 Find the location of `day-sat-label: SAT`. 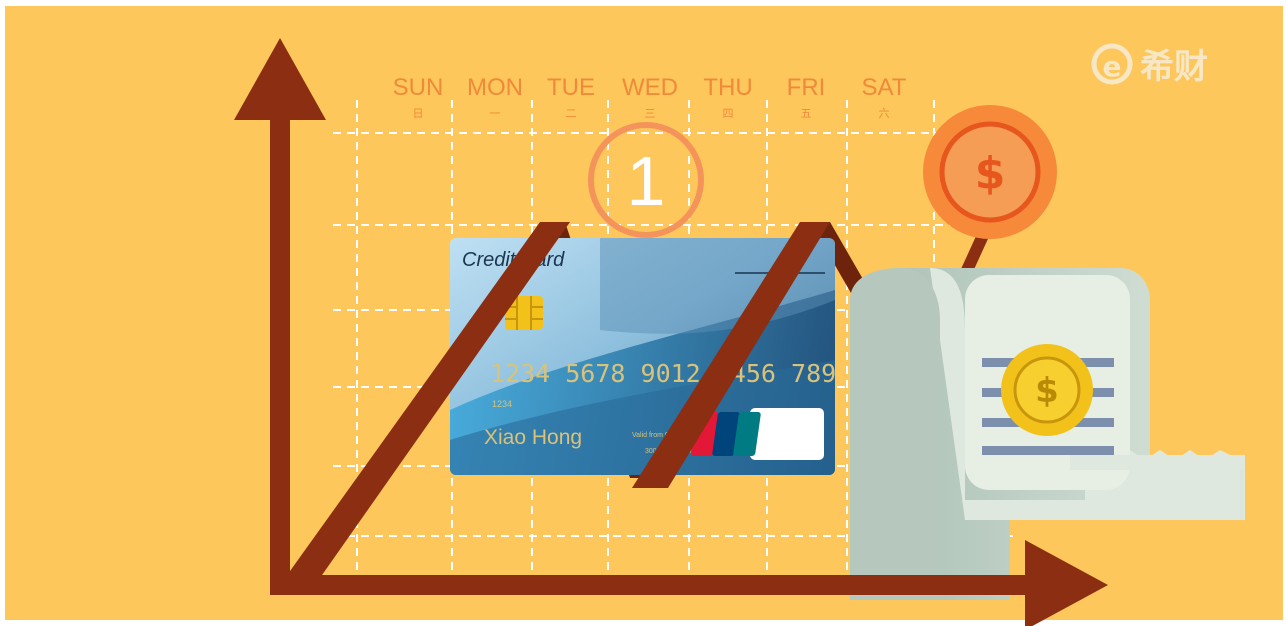

day-sat-label: SAT is located at coordinates (884, 87).